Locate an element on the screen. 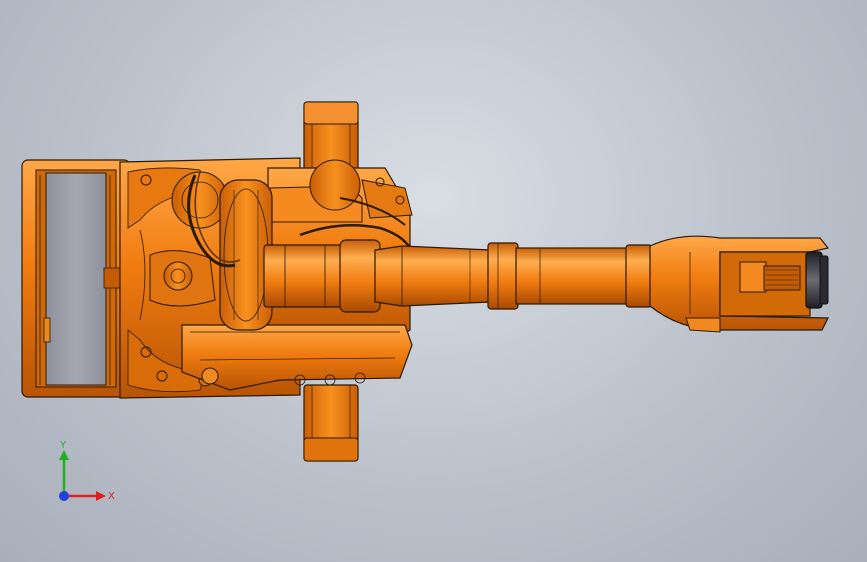 This screenshot has height=562, width=867. triad-plane is located at coordinates (80, 480).